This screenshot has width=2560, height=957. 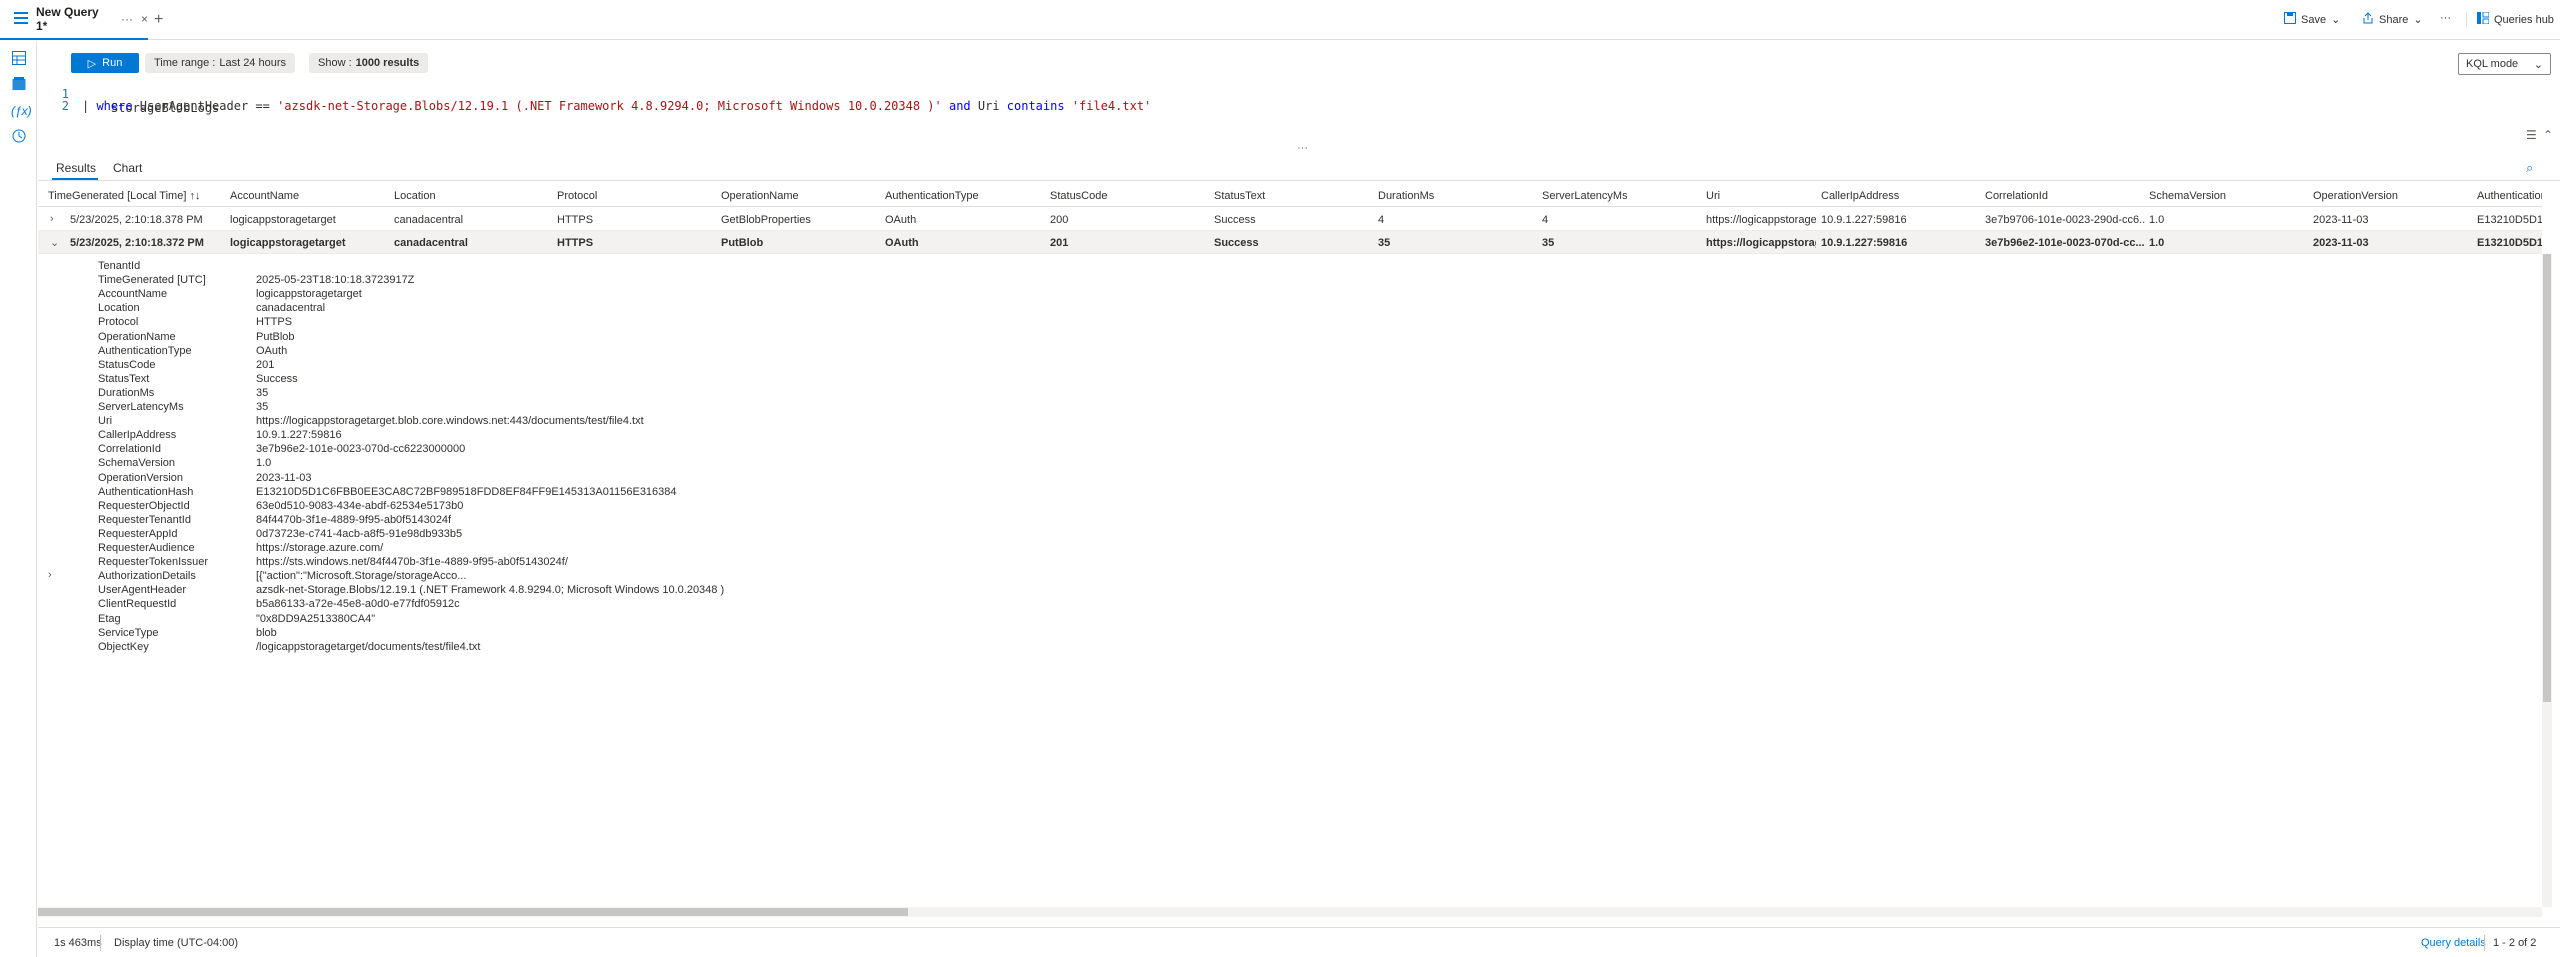 I want to click on save-label: Save, so click(x=2314, y=19).